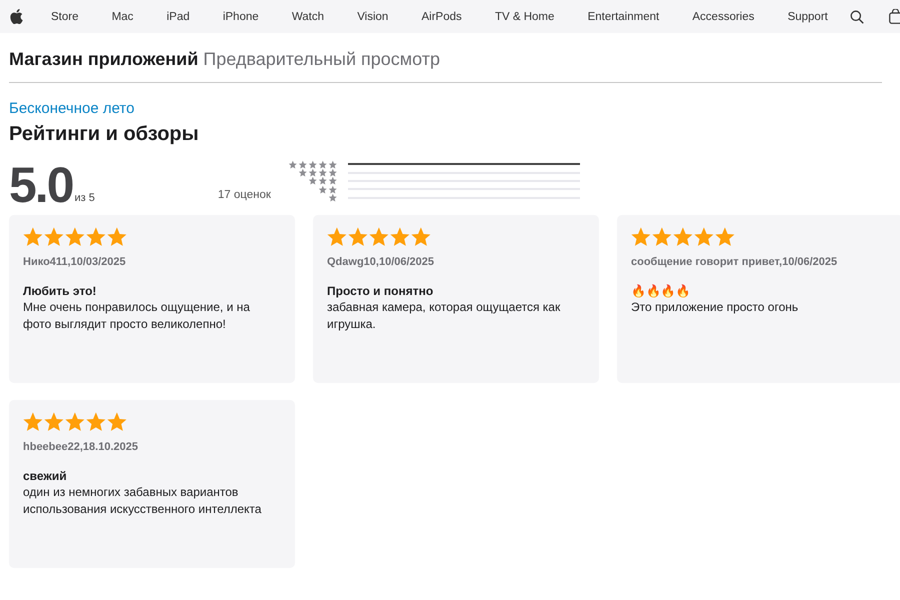 Image resolution: width=900 pixels, height=600 pixels. What do you see at coordinates (240, 16) in the screenshot?
I see `nav-link: iPhone` at bounding box center [240, 16].